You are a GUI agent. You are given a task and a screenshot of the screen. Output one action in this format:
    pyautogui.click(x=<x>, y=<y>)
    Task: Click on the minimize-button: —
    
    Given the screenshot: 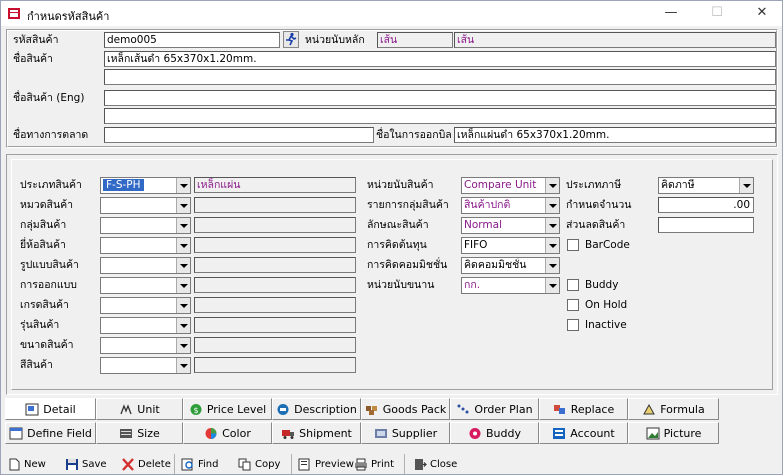 What is the action you would take?
    pyautogui.click(x=671, y=13)
    